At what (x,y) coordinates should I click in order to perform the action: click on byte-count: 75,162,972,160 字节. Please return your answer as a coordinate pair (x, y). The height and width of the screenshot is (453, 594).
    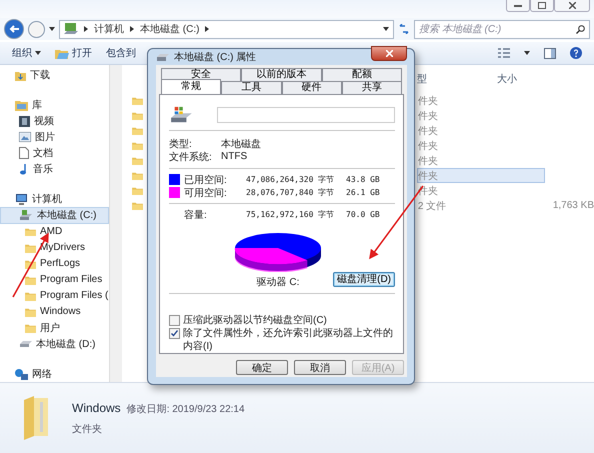
    Looking at the image, I should click on (291, 214).